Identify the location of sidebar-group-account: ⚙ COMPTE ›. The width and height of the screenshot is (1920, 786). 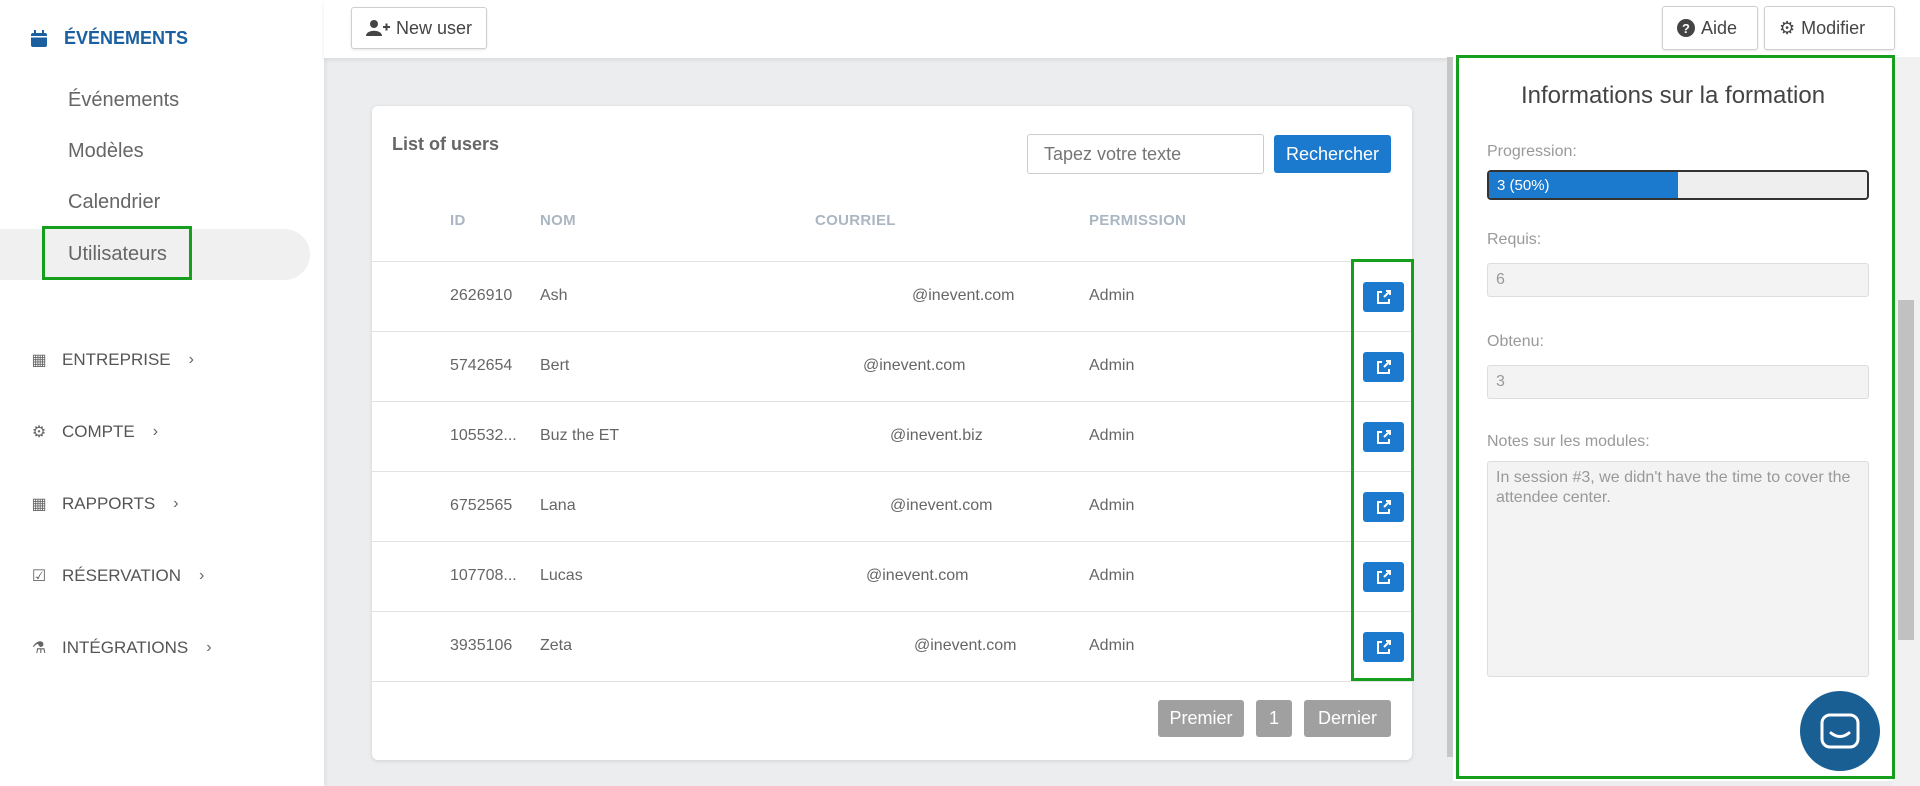
(94, 432).